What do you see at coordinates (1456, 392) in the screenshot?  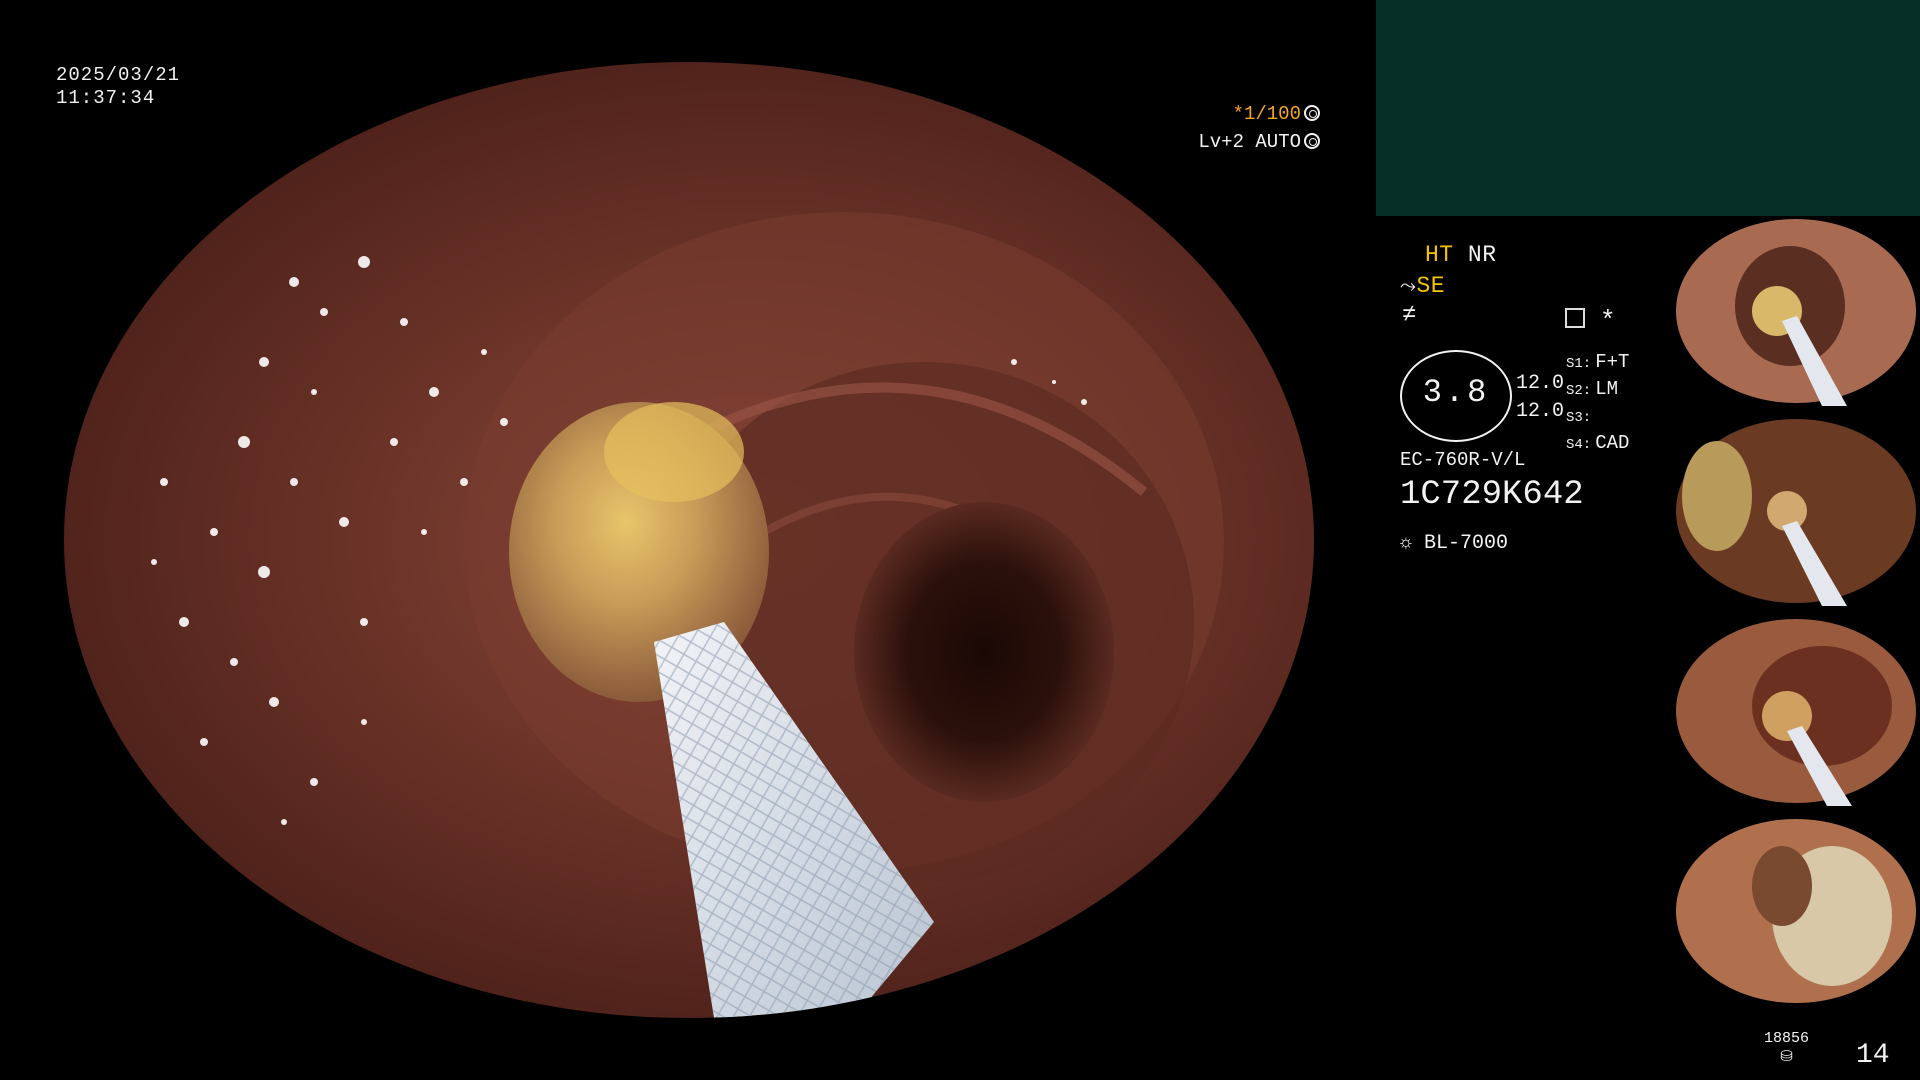 I see `gauge-value: 3.8` at bounding box center [1456, 392].